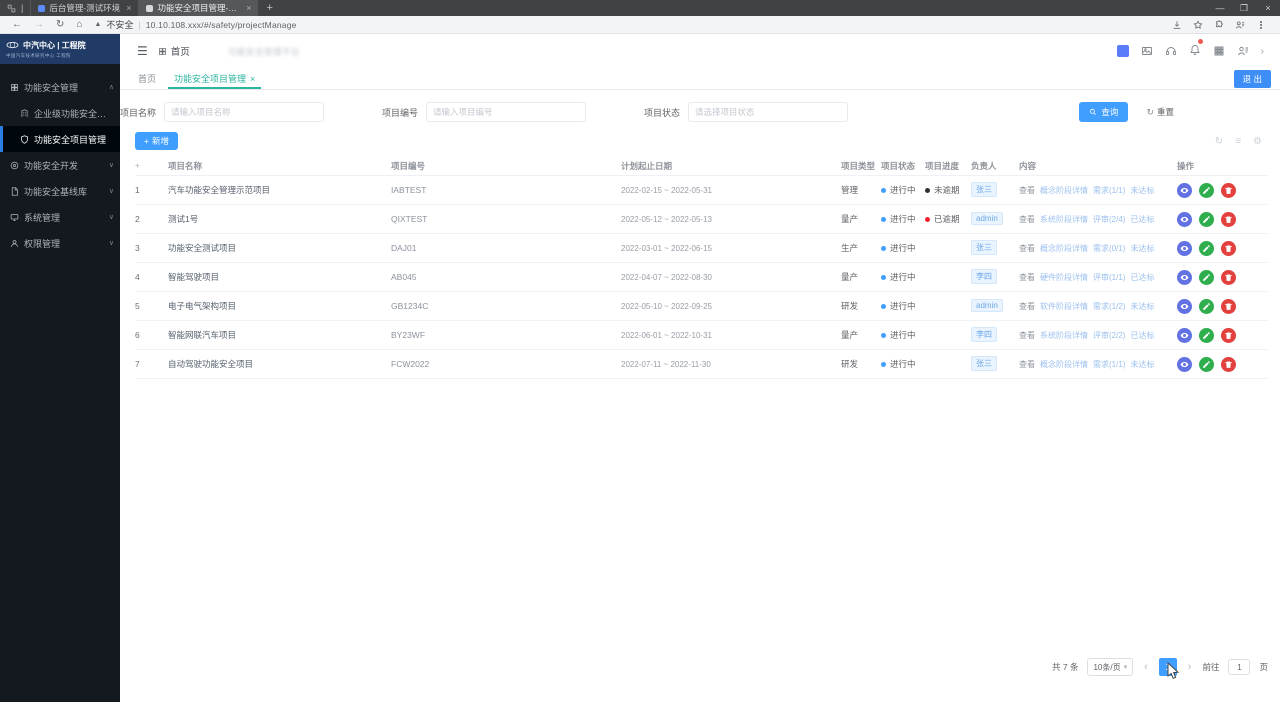  What do you see at coordinates (1146, 667) in the screenshot?
I see `prev-page-button: ‹` at bounding box center [1146, 667].